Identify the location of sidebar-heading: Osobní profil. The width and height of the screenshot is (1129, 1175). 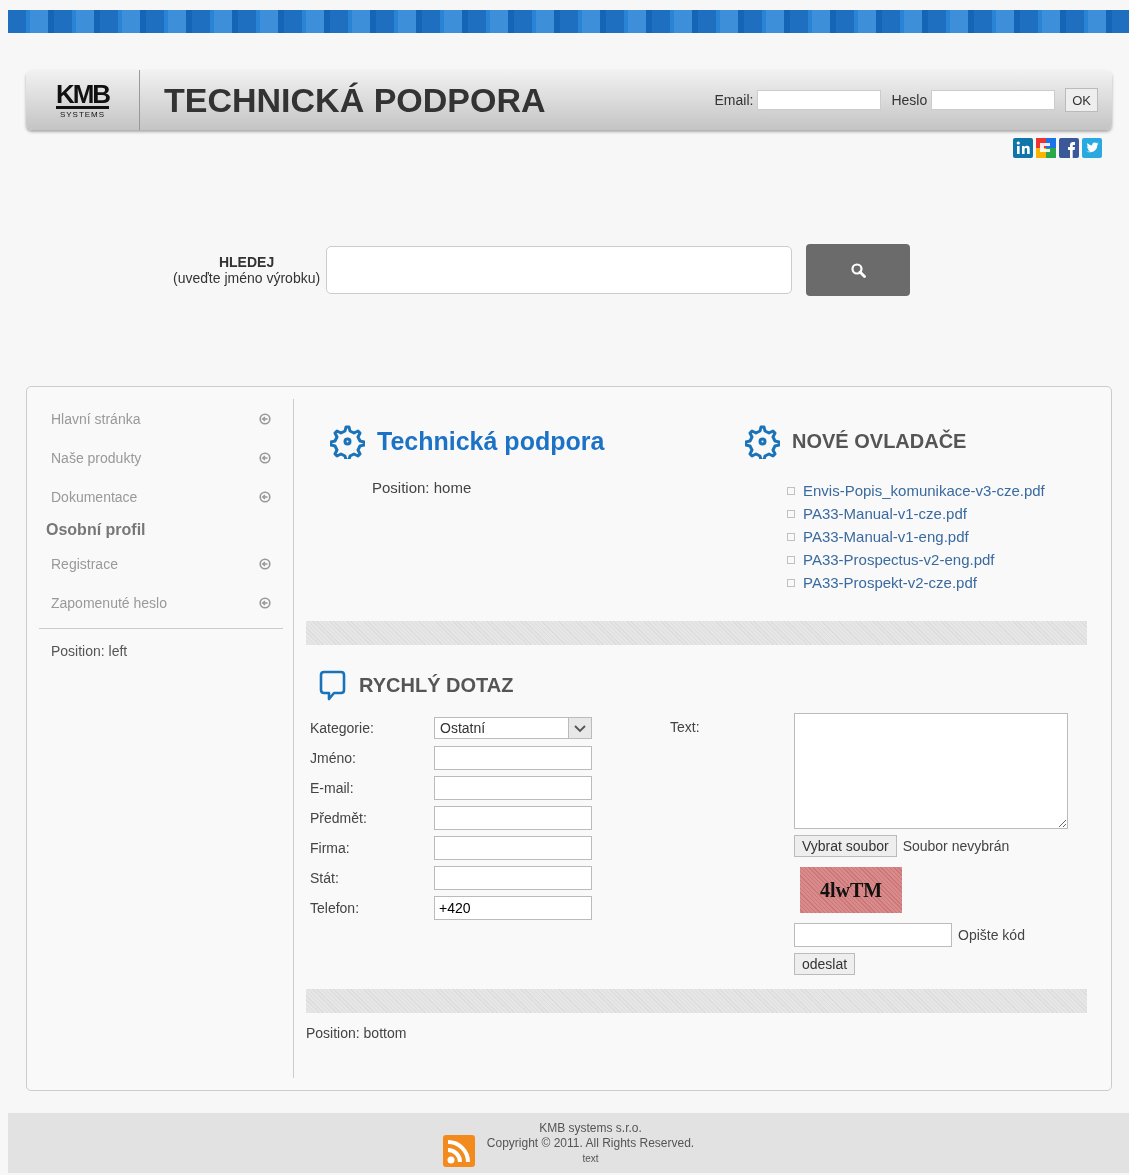
(96, 530).